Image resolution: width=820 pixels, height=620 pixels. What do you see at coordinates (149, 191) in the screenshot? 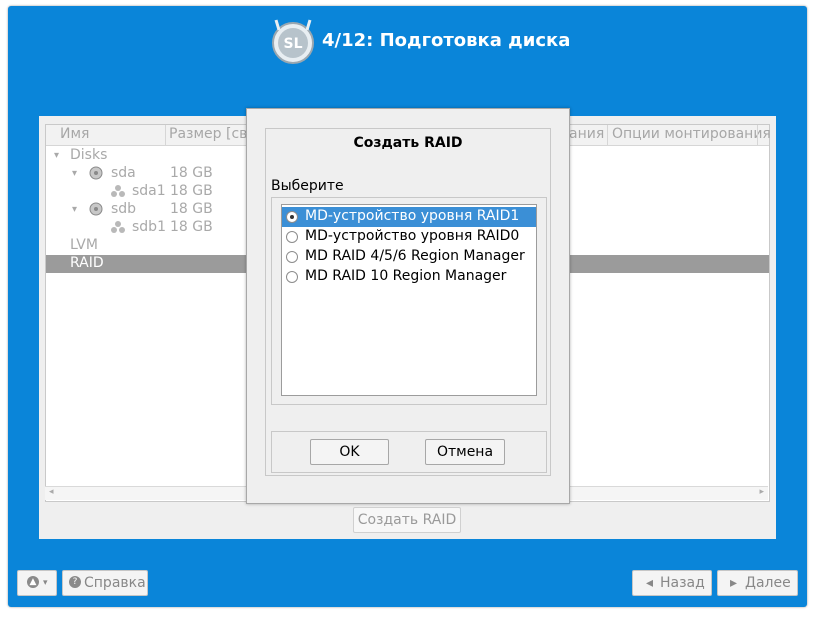
I see `row-name: sda1` at bounding box center [149, 191].